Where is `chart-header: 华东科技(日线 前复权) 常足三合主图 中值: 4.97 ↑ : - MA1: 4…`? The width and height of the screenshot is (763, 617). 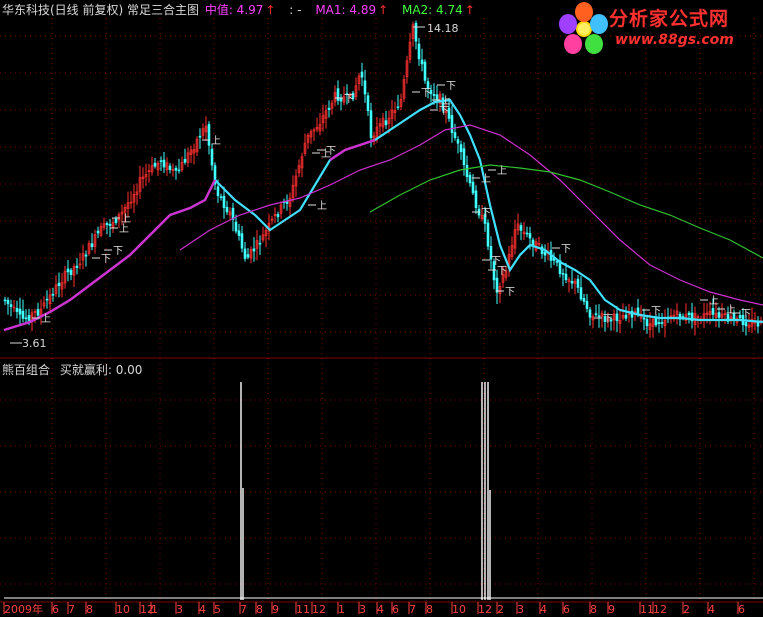 chart-header: 华东科技(日线 前复权) 常足三合主图 中值: 4.97 ↑ : - MA1: 4… is located at coordinates (239, 10).